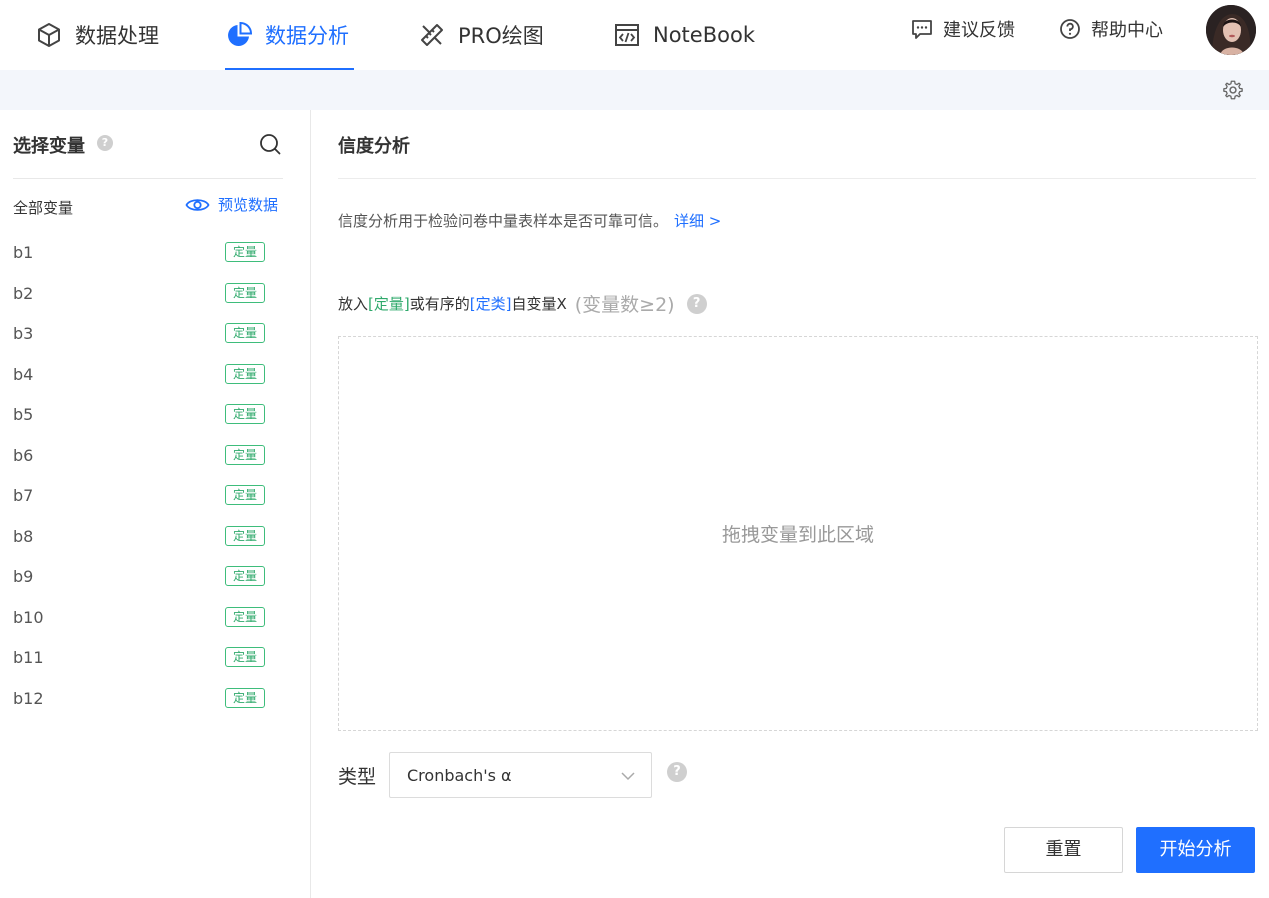  I want to click on variable-count-hint: (变量数≥2), so click(624, 305).